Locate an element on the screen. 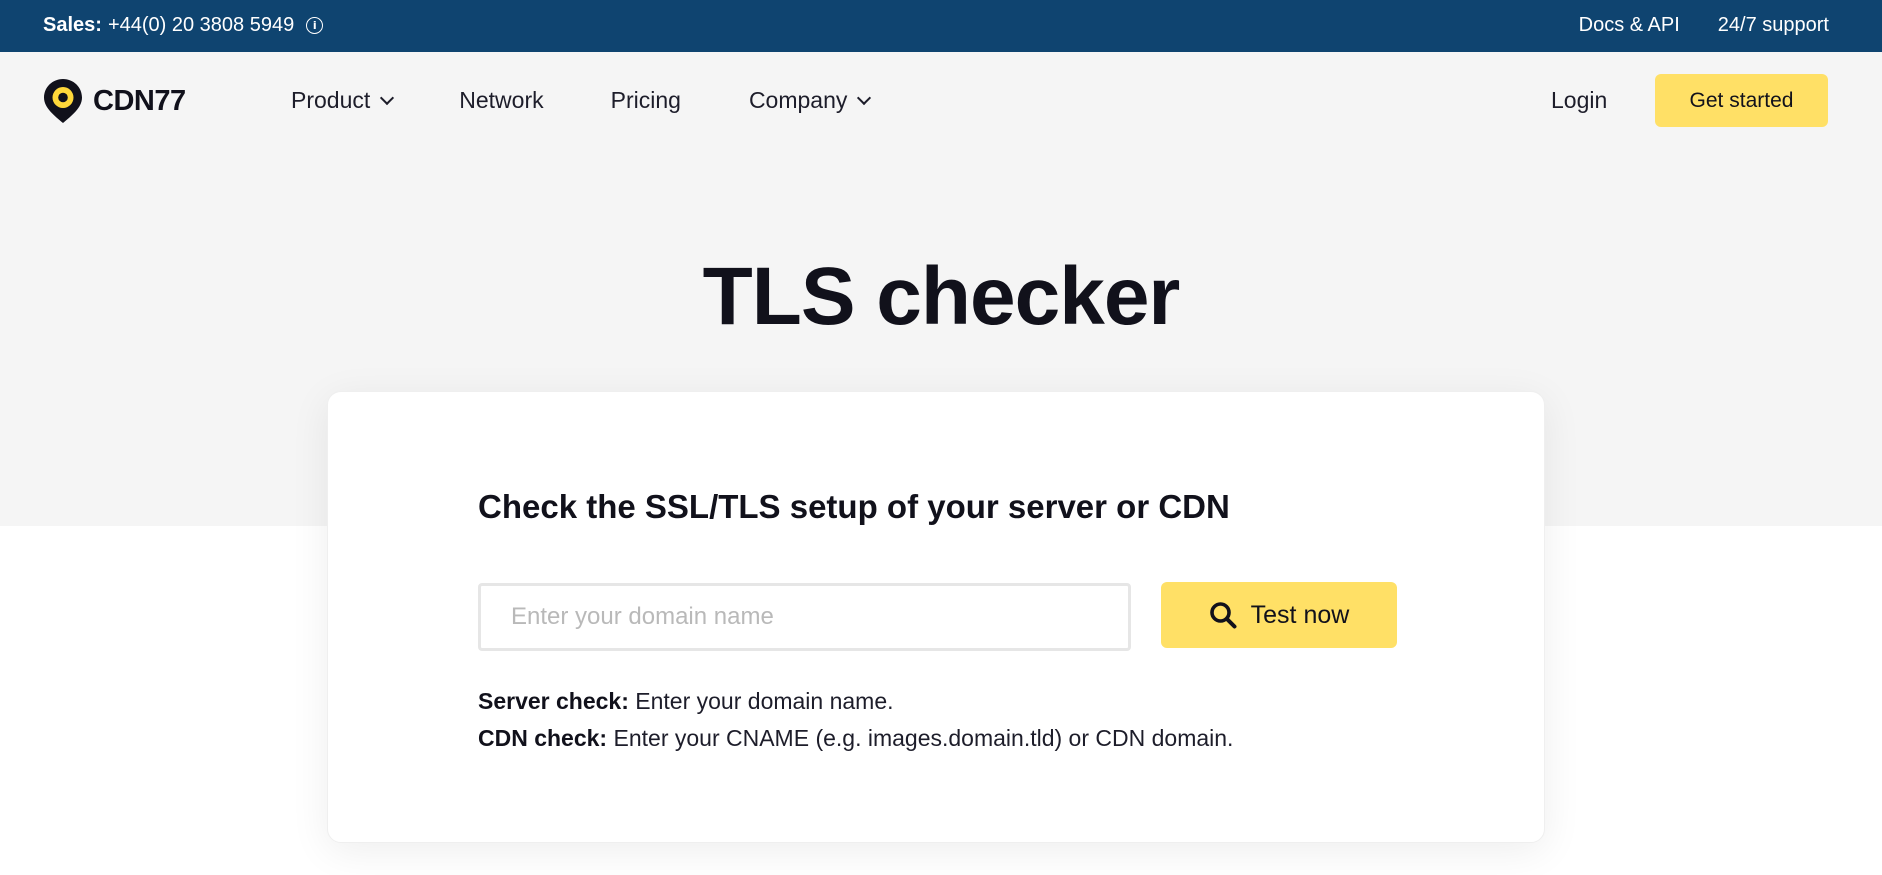  logo-text: CDN77 is located at coordinates (139, 100).